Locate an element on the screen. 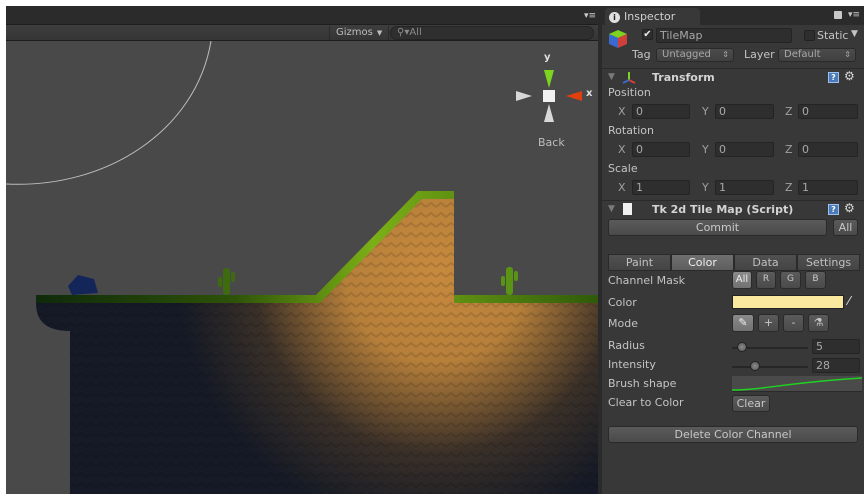 The width and height of the screenshot is (868, 502). tab-settings: Settings is located at coordinates (828, 262).